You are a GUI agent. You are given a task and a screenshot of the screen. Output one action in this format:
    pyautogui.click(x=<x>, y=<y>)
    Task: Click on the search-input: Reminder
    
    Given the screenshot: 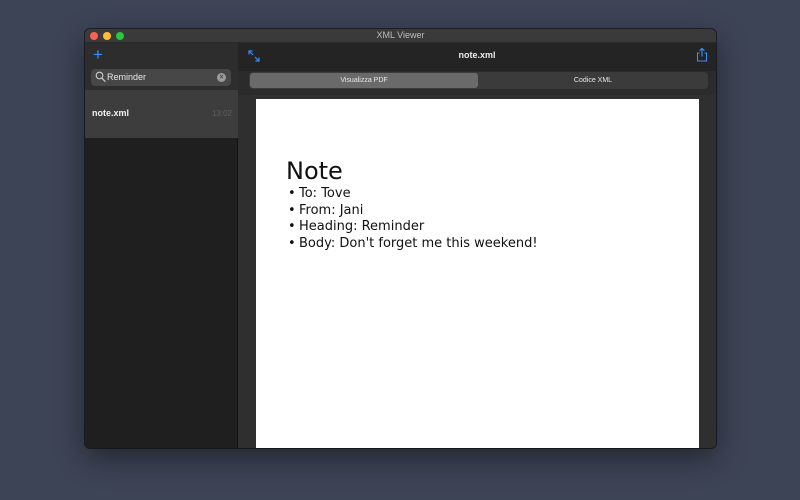 What is the action you would take?
    pyautogui.click(x=126, y=77)
    